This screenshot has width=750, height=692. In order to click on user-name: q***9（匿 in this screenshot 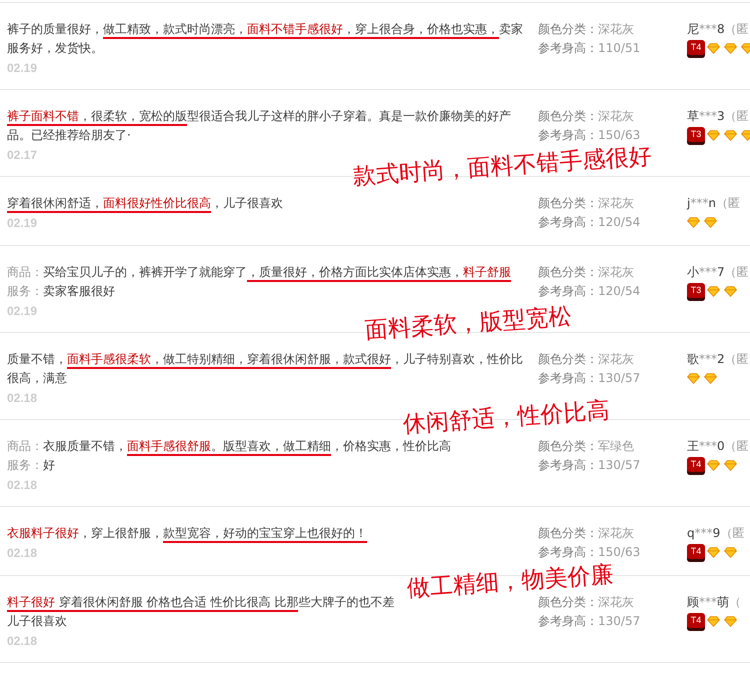, I will do `click(718, 533)`.